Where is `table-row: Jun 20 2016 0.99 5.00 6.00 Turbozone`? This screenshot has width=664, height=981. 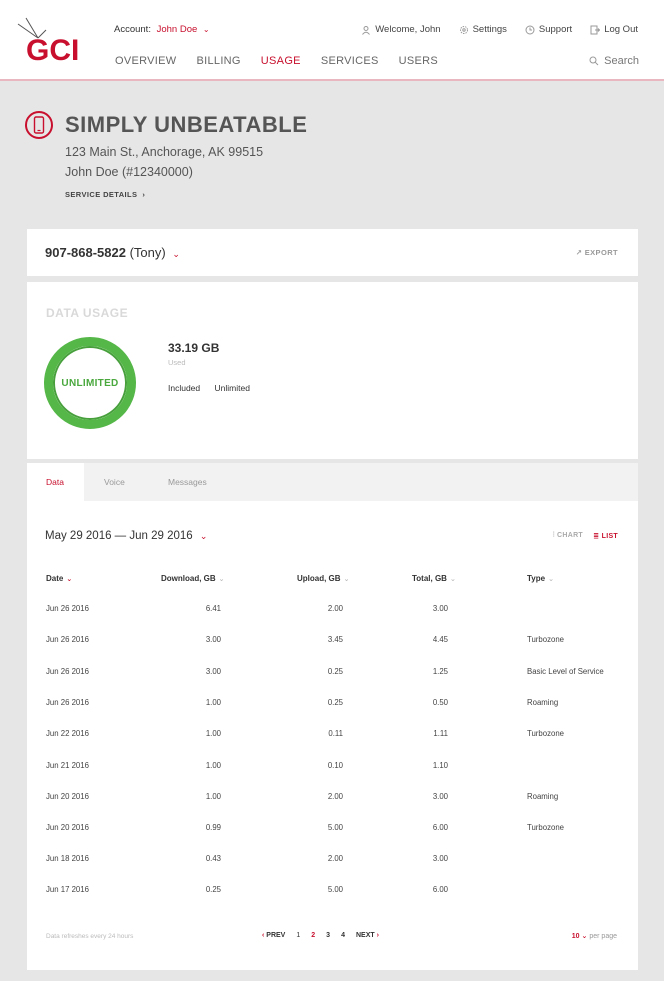
table-row: Jun 20 2016 0.99 5.00 6.00 Turbozone is located at coordinates (332, 838).